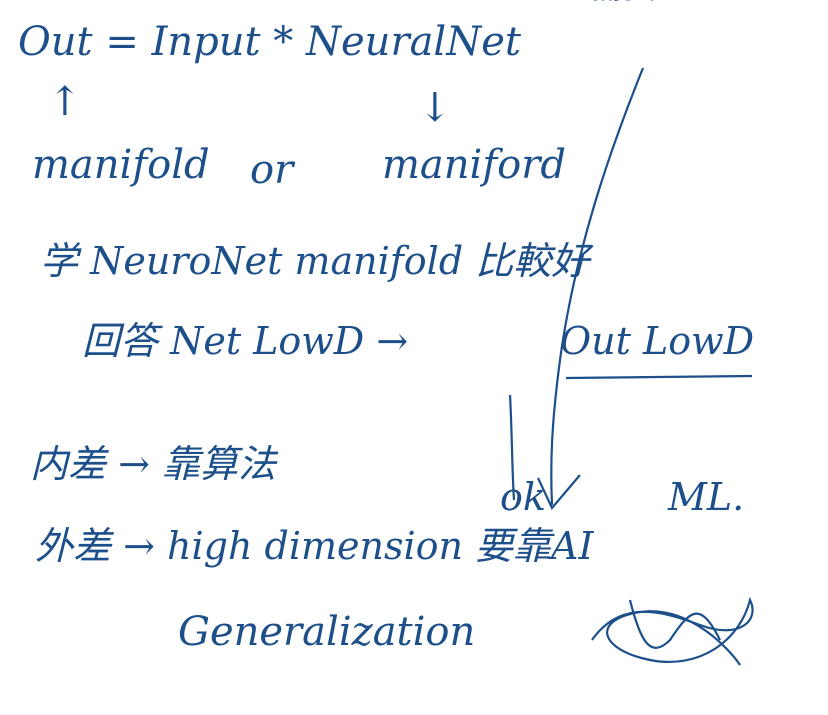 Image resolution: width=828 pixels, height=715 pixels. I want to click on answer-line: 回答 Net LowD →, so click(245, 341).